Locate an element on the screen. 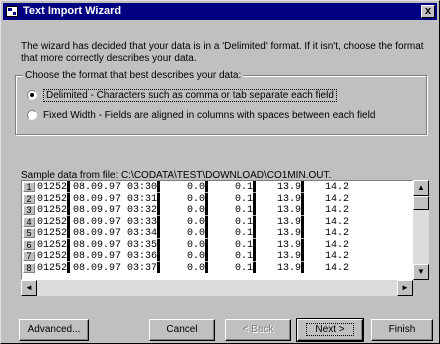 This screenshot has width=440, height=344. row-number: 7 is located at coordinates (29, 256).